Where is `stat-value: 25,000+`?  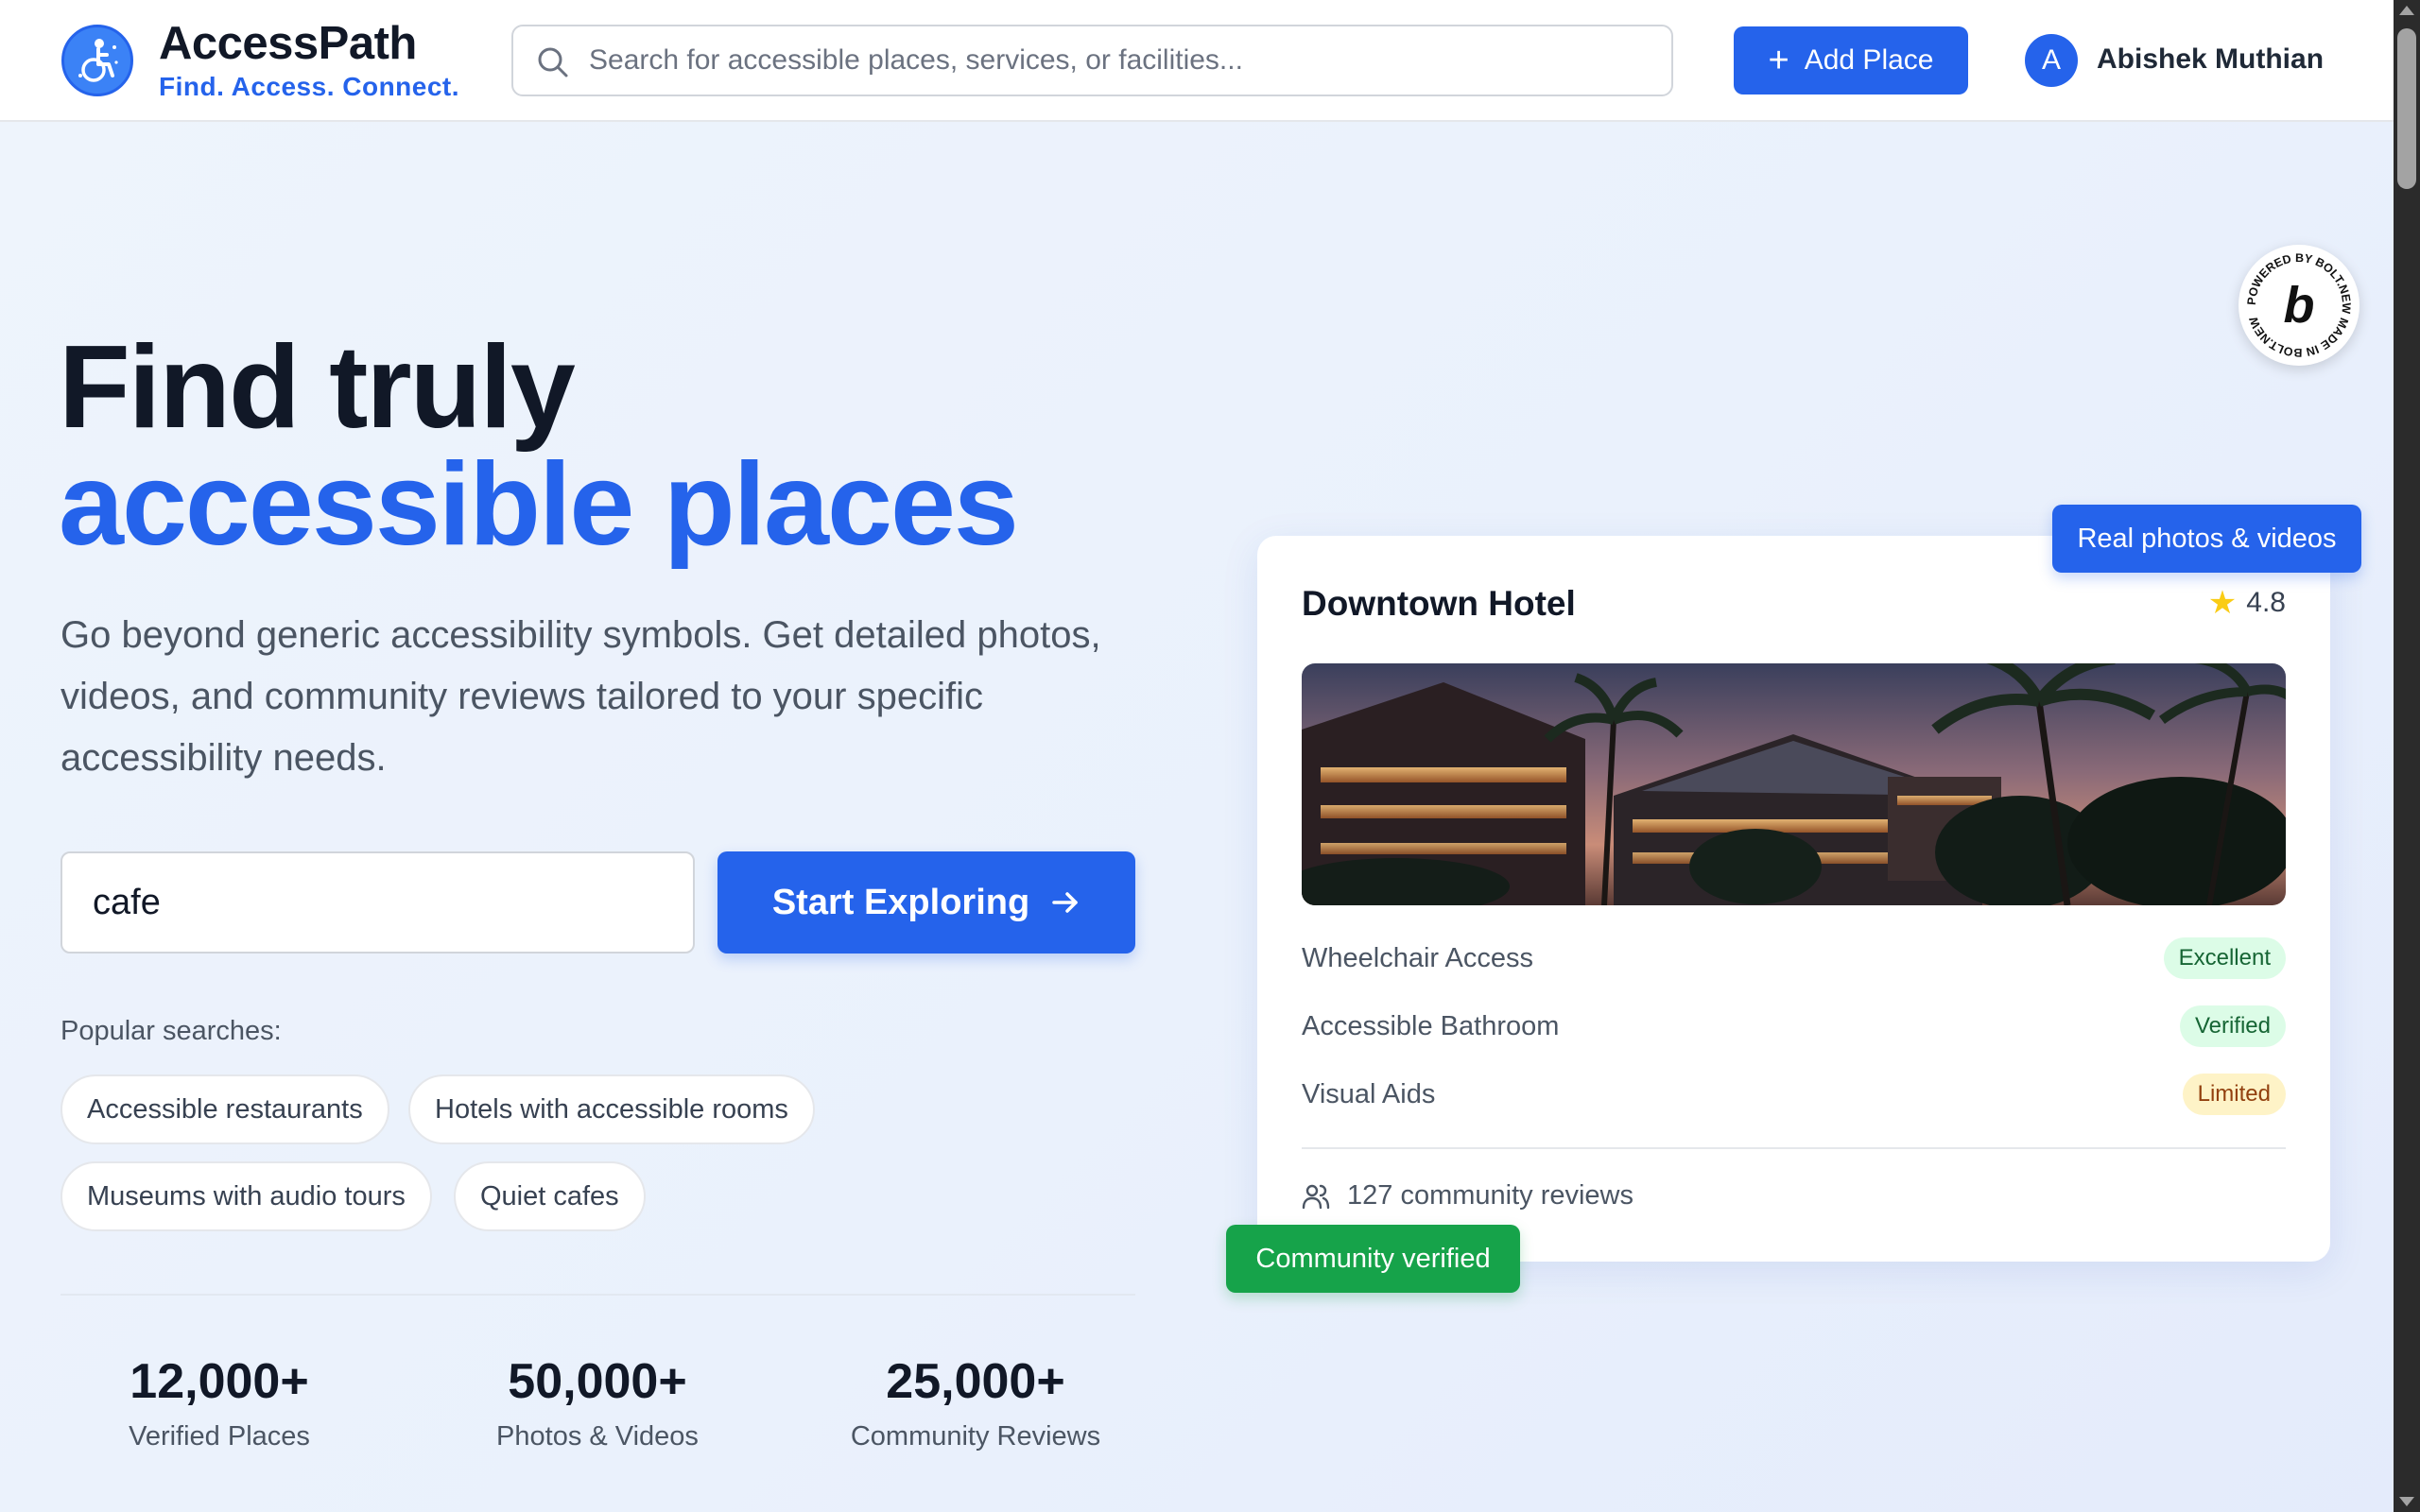
stat-value: 25,000+ is located at coordinates (976, 1381).